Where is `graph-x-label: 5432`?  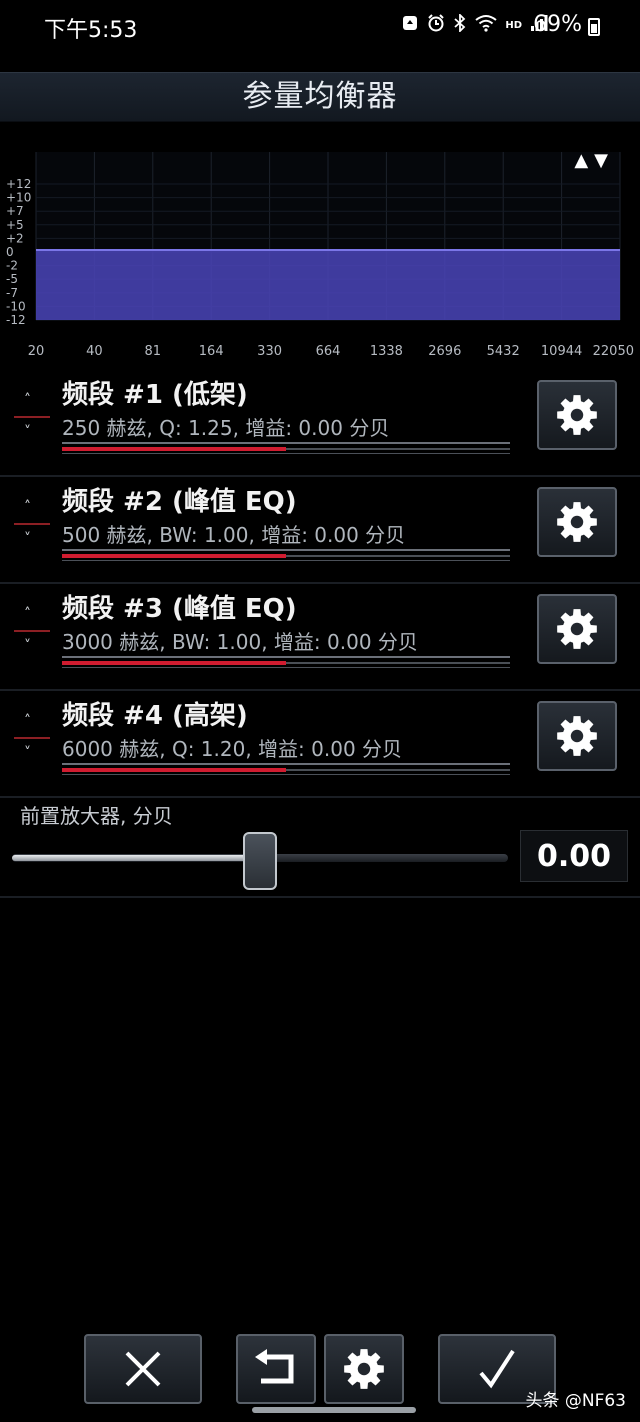 graph-x-label: 5432 is located at coordinates (503, 351).